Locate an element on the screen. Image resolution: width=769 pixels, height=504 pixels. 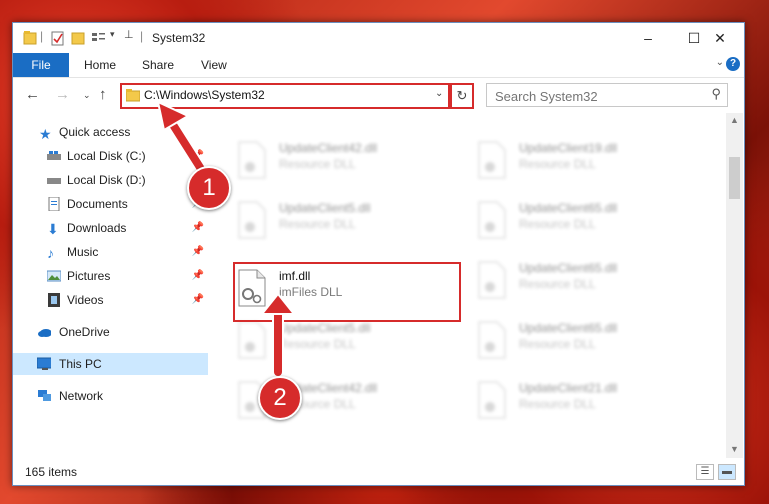
refresh-icon: ↻ is located at coordinates (462, 96).